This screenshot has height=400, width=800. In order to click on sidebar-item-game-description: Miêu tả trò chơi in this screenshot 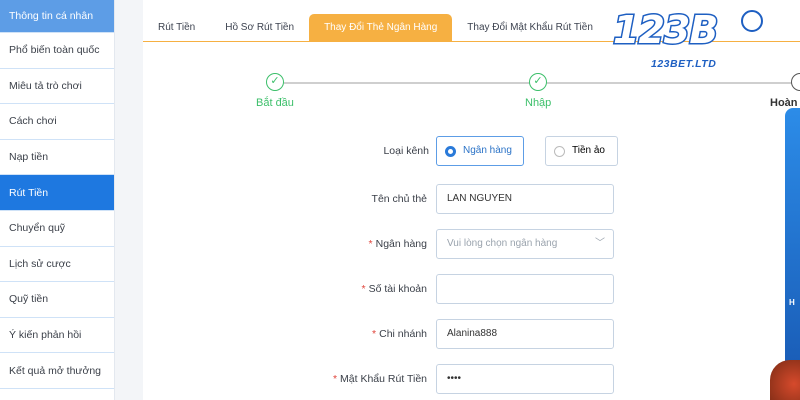, I will do `click(57, 87)`.